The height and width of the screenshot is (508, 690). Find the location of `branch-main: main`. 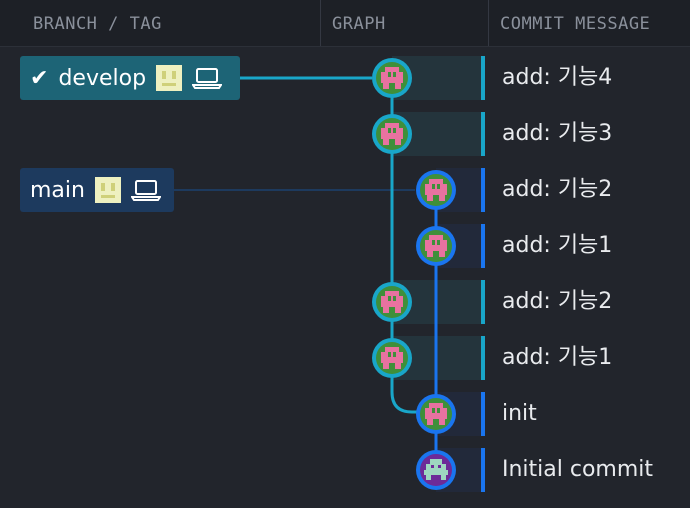

branch-main: main is located at coordinates (97, 190).